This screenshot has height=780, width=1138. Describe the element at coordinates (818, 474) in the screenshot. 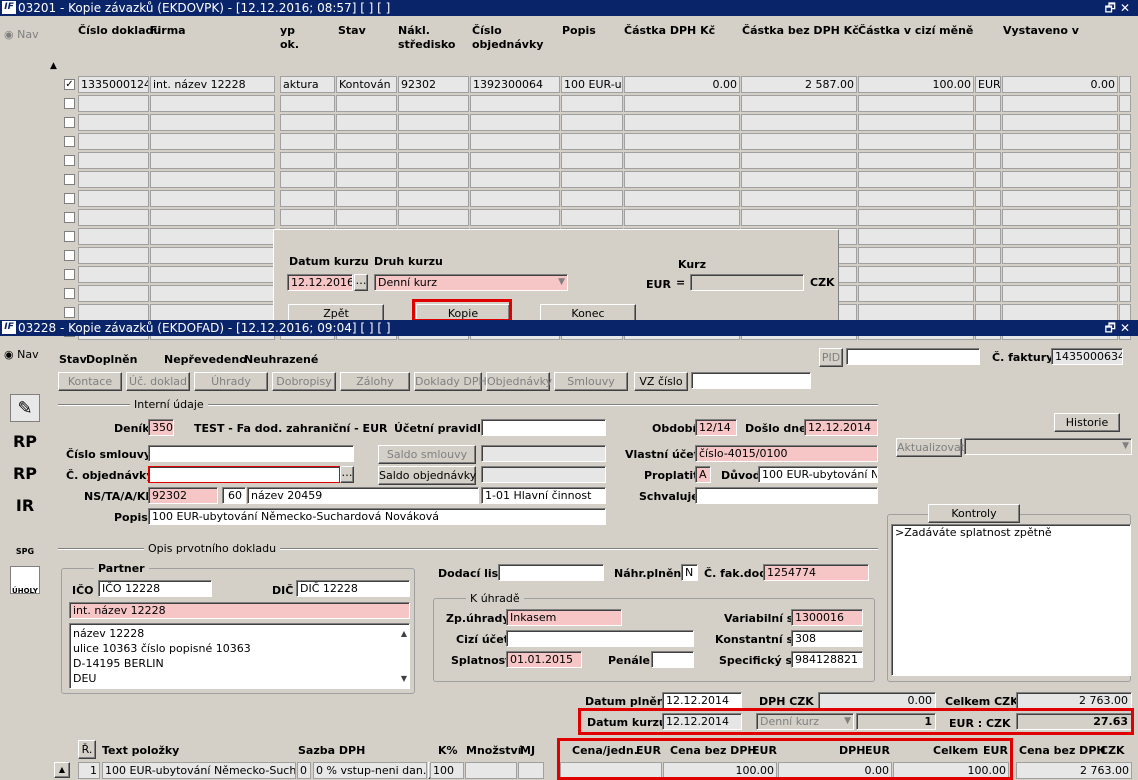

I see `duvod-input: 100 EUR-ubytování Něm` at that location.